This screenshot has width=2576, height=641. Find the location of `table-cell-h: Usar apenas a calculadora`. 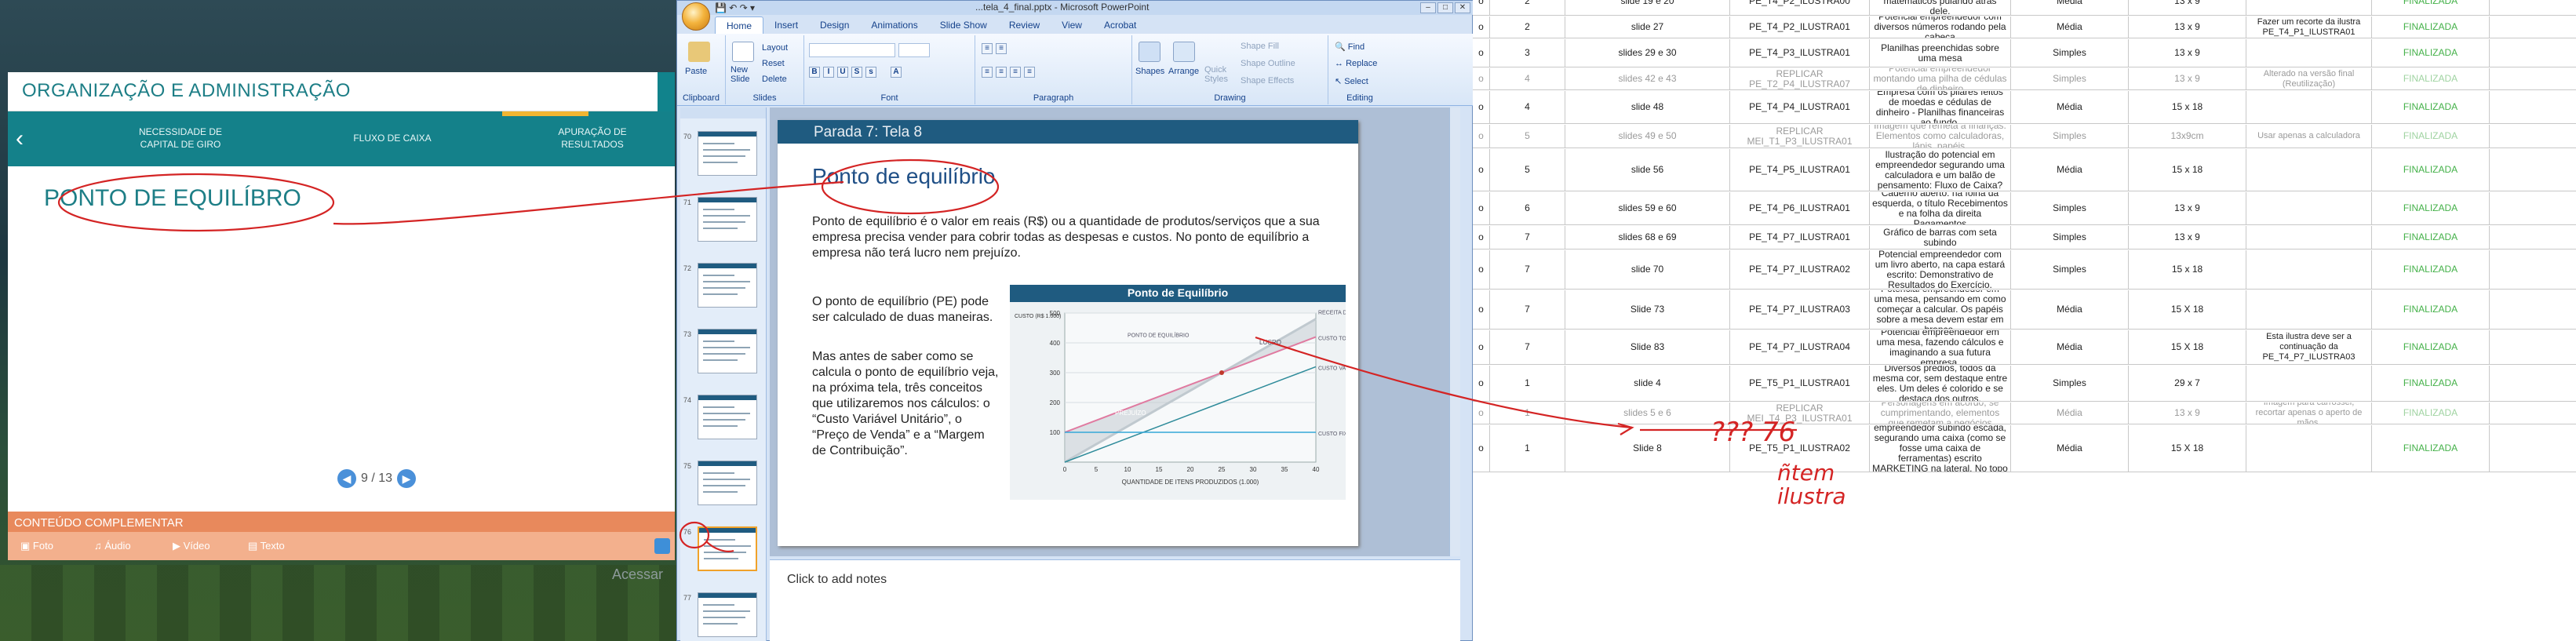

table-cell-h: Usar apenas a calculadora is located at coordinates (2309, 136).